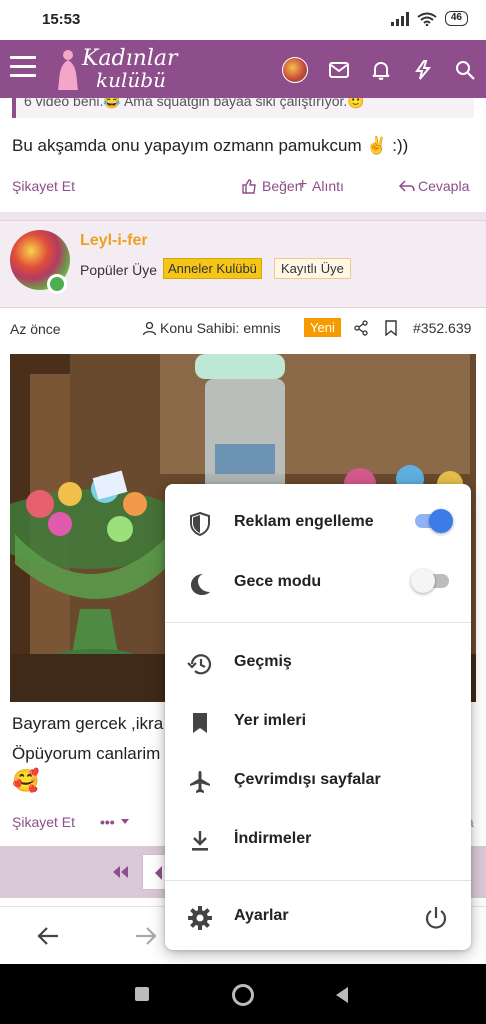 The image size is (486, 1024). What do you see at coordinates (282, 186) in the screenshot?
I see `like-button: Beğen` at bounding box center [282, 186].